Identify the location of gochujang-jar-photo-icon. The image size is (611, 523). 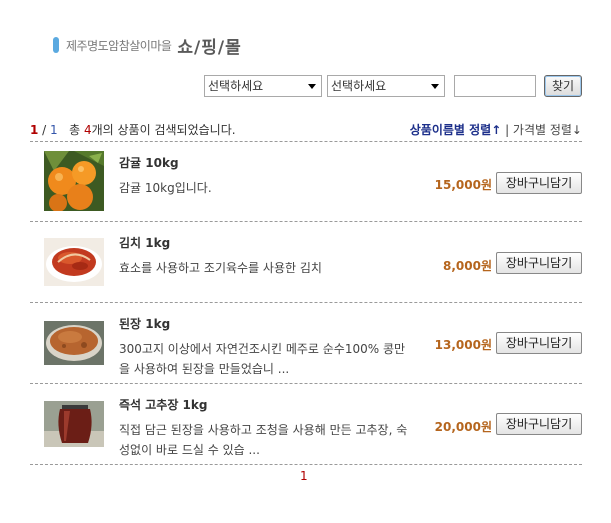
(74, 424).